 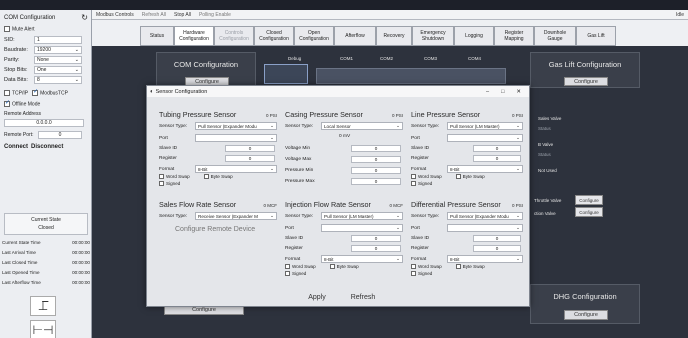 I want to click on dialog-titlebar: ◐ Sensor Configuration – □ ✕, so click(x=338, y=91).